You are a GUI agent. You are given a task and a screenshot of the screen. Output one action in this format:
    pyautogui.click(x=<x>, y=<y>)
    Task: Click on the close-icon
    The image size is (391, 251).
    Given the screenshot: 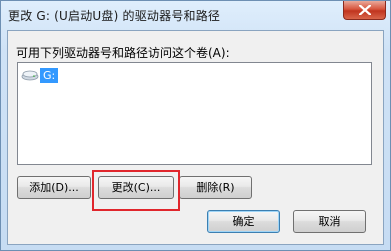 What is the action you would take?
    pyautogui.click(x=365, y=10)
    